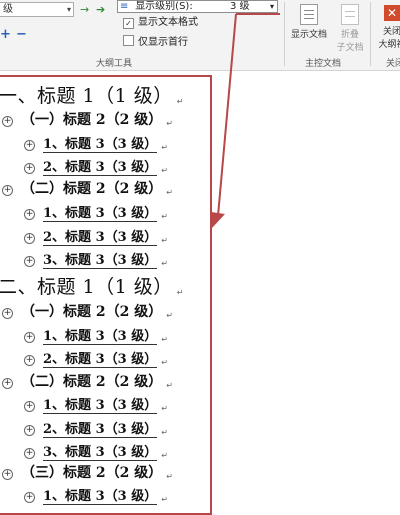 This screenshot has height=515, width=400. I want to click on annotation-arrow, so click(245, 120).